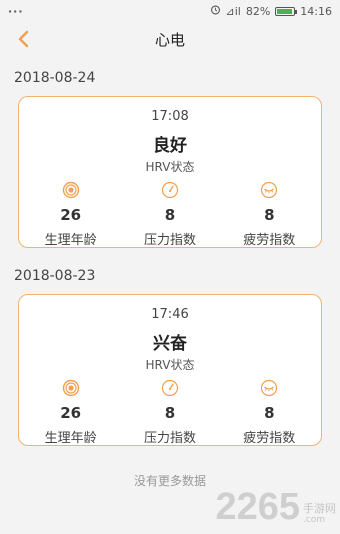 Image resolution: width=340 pixels, height=534 pixels. I want to click on nav-bar: 心电, so click(170, 39).